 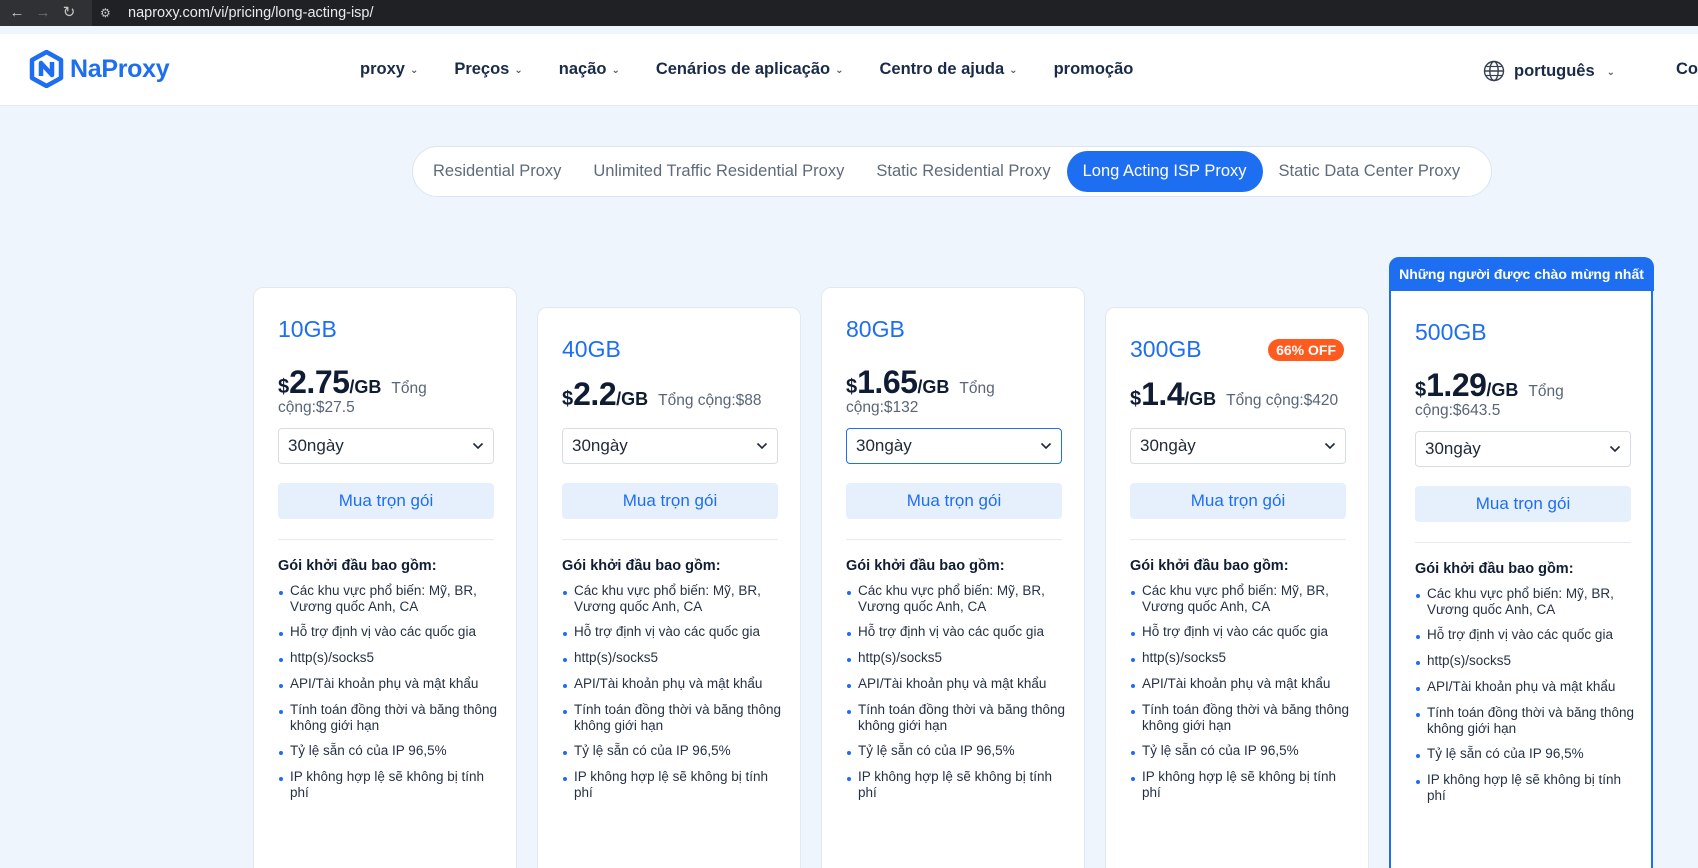 I want to click on nav-label: Cenários de aplicação, so click(x=743, y=69).